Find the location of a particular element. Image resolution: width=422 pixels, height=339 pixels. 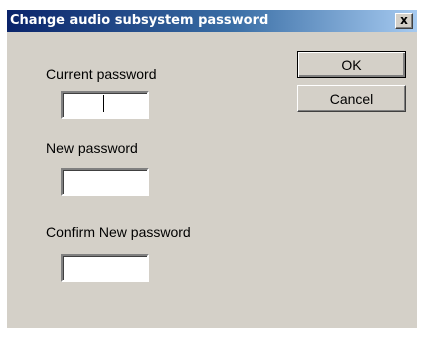

confirm-password-field is located at coordinates (105, 268).